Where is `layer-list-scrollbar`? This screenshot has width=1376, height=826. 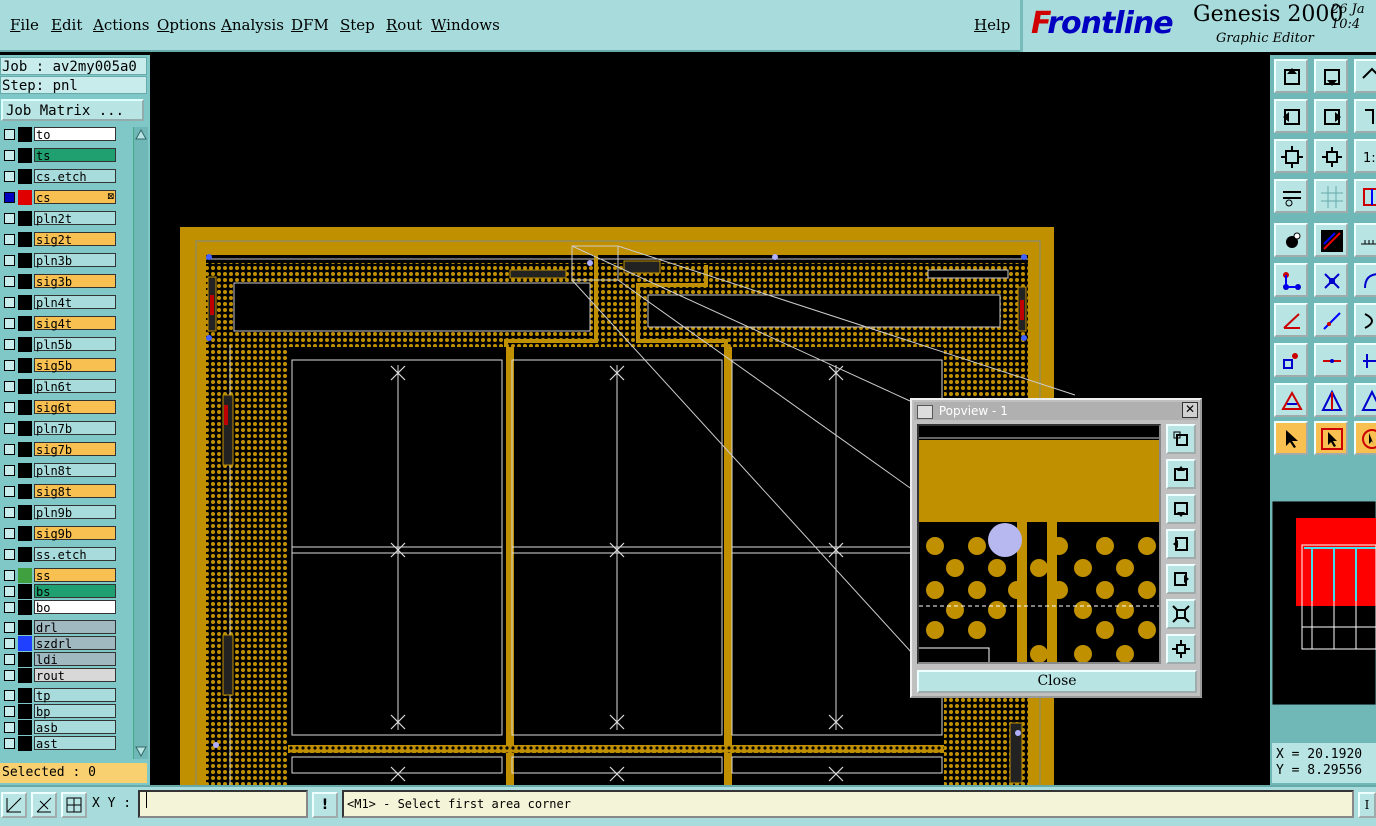
layer-list-scrollbar is located at coordinates (140, 443).